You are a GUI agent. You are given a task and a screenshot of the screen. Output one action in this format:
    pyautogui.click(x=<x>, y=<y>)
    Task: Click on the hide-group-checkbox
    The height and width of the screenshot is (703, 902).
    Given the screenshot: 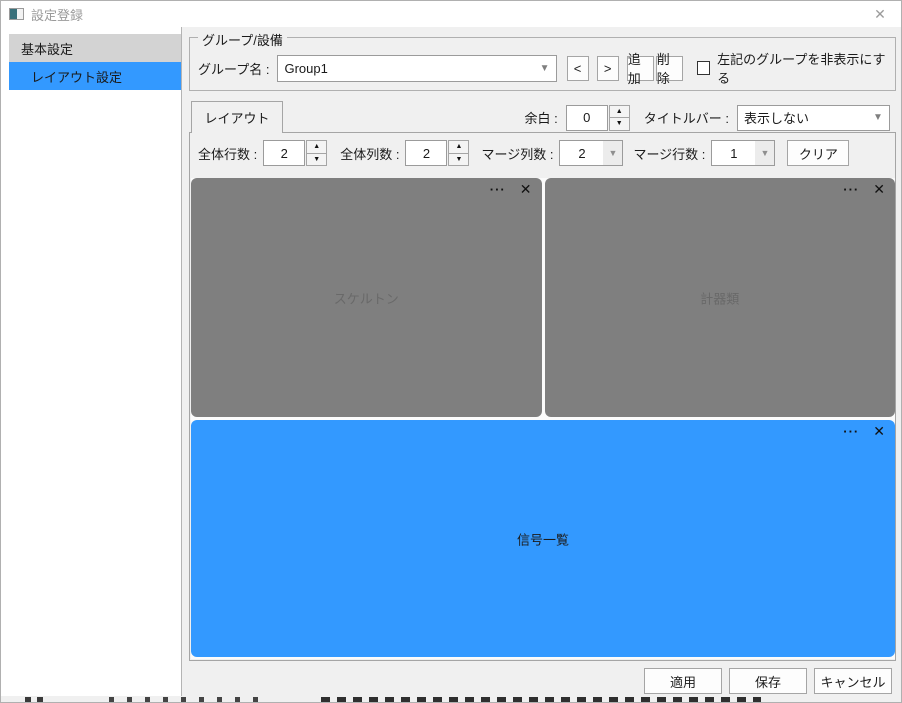 What is the action you would take?
    pyautogui.click(x=703, y=68)
    